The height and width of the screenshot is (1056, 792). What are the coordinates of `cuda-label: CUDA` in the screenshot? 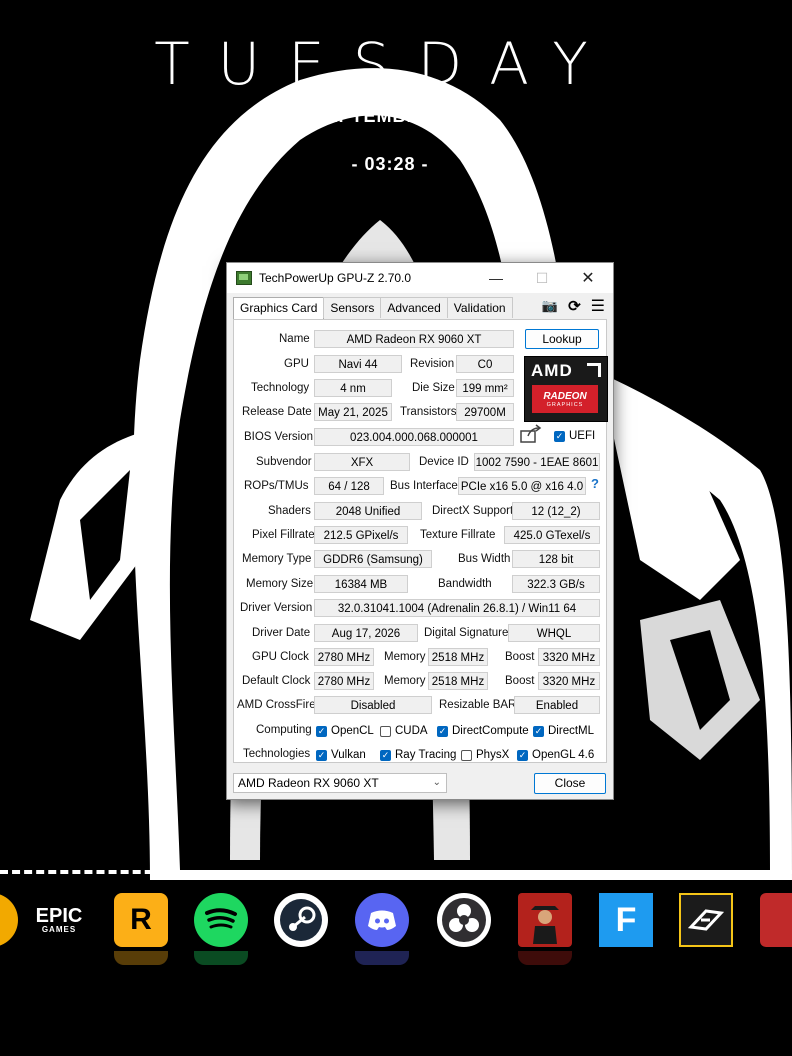 It's located at (411, 731).